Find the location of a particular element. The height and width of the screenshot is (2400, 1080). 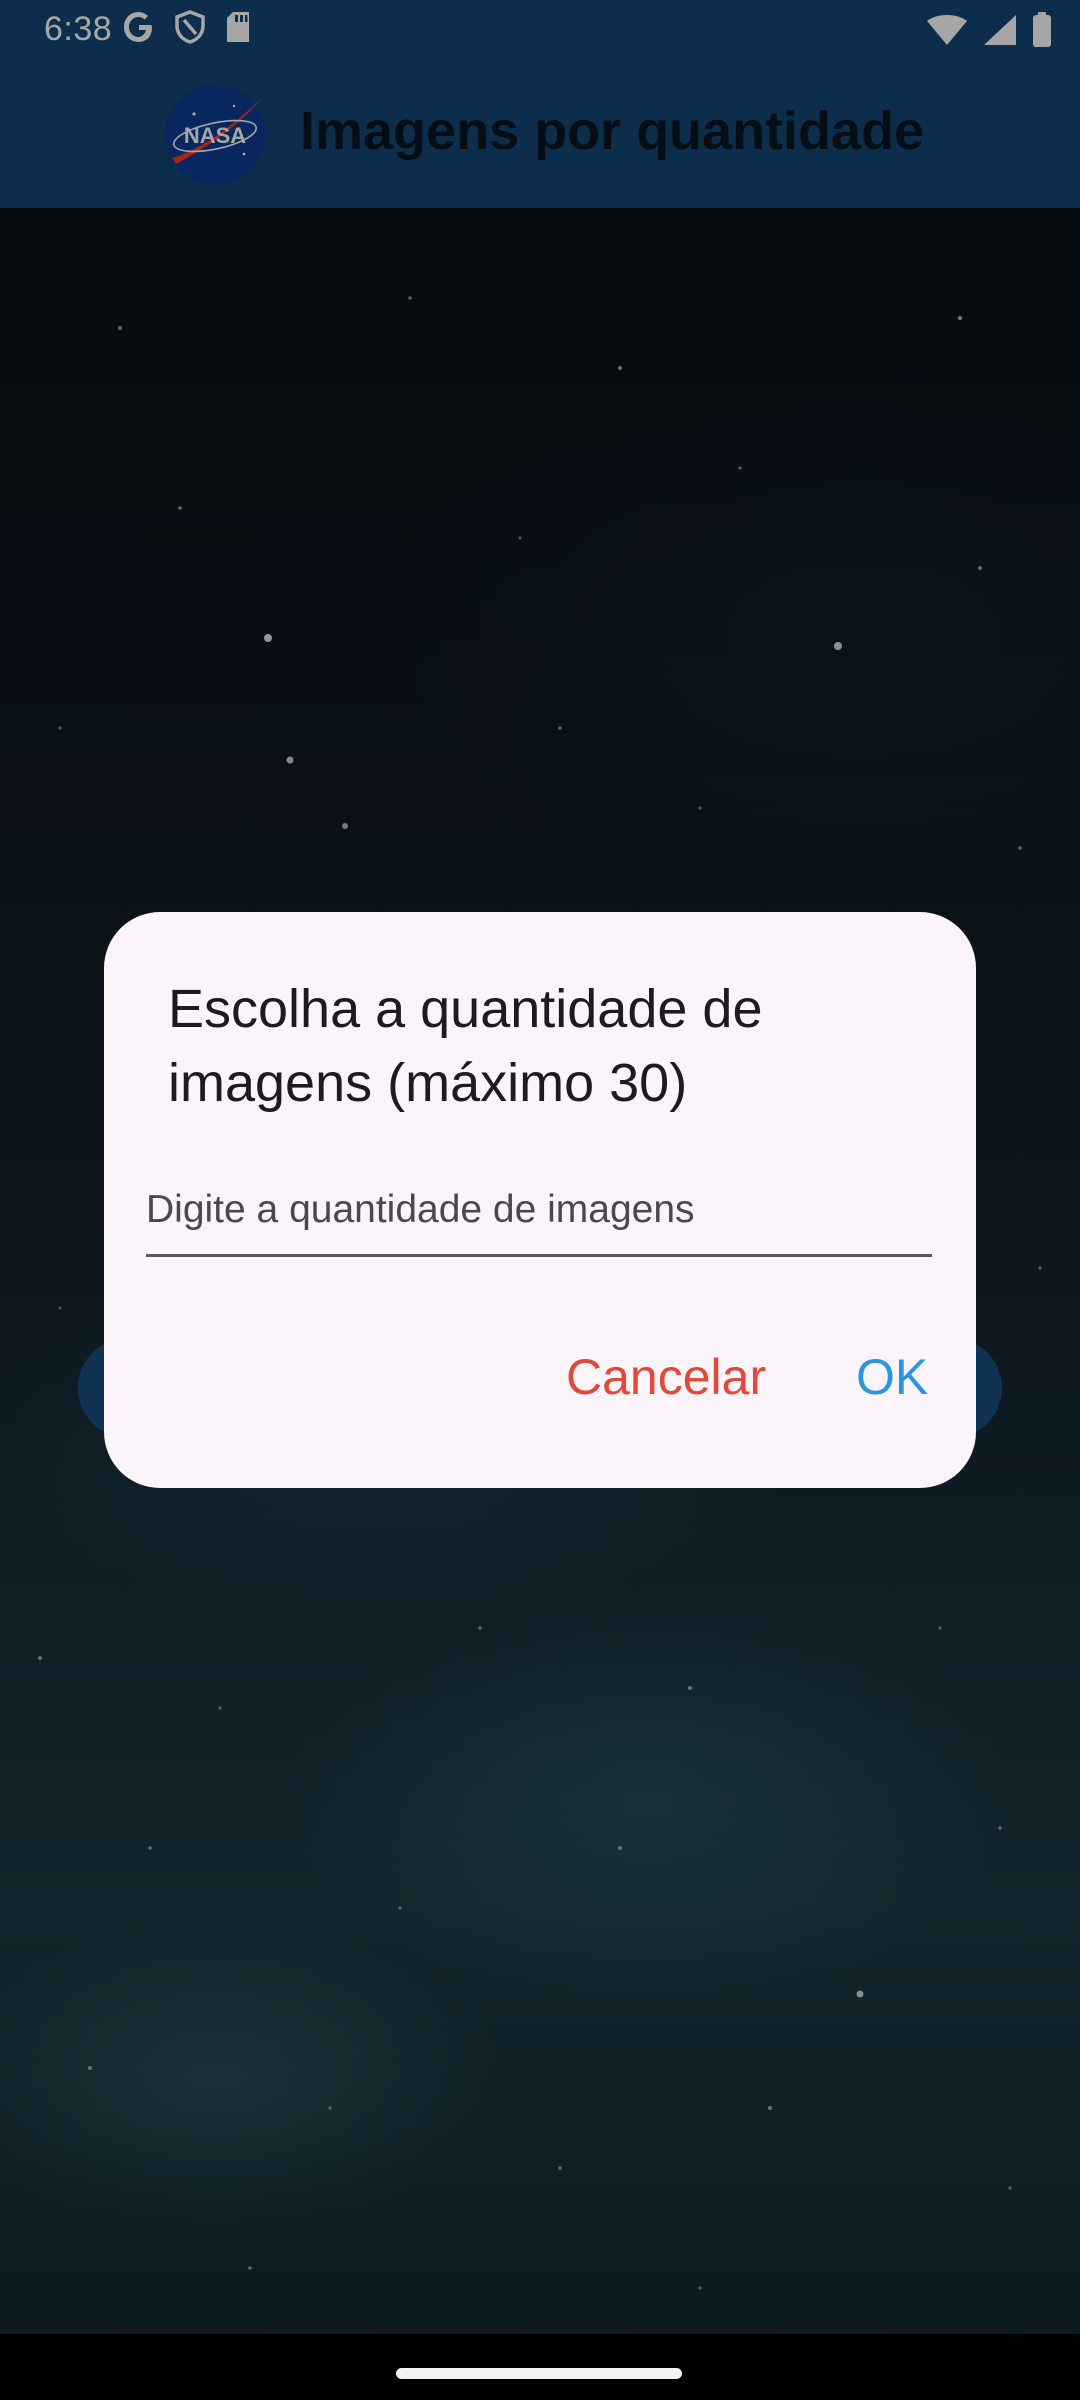

input-underline is located at coordinates (539, 1255).